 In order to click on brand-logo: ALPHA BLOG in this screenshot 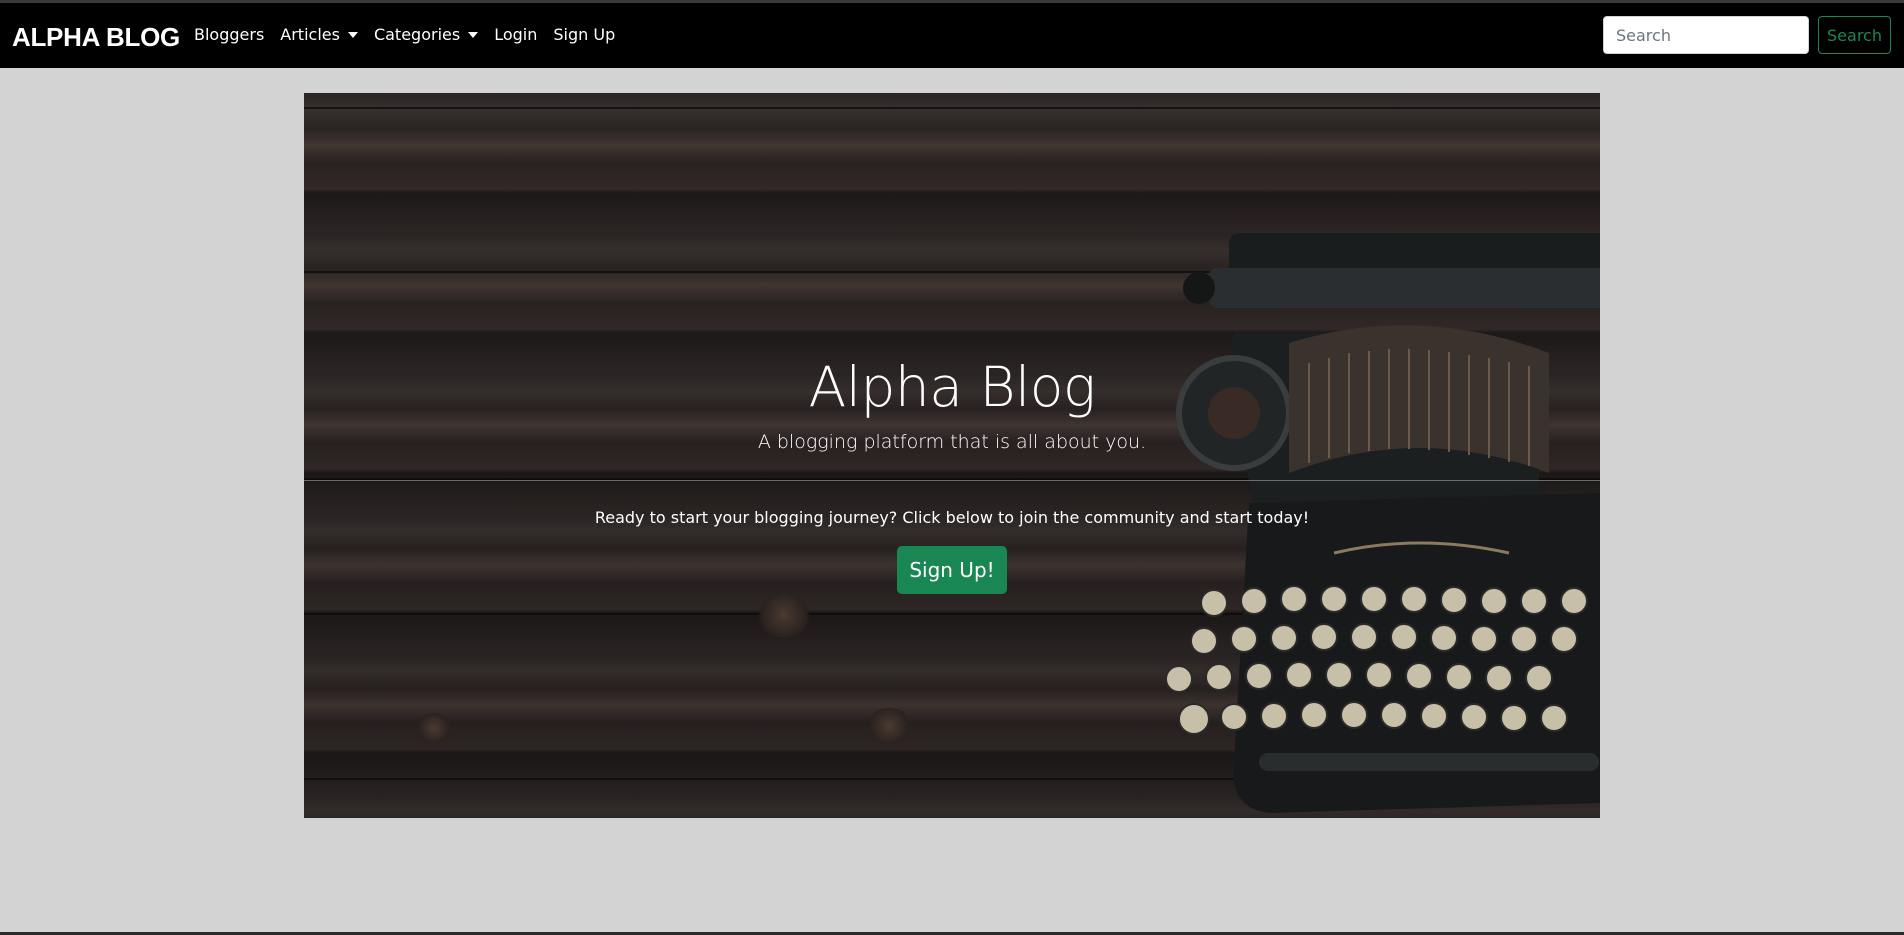, I will do `click(96, 37)`.